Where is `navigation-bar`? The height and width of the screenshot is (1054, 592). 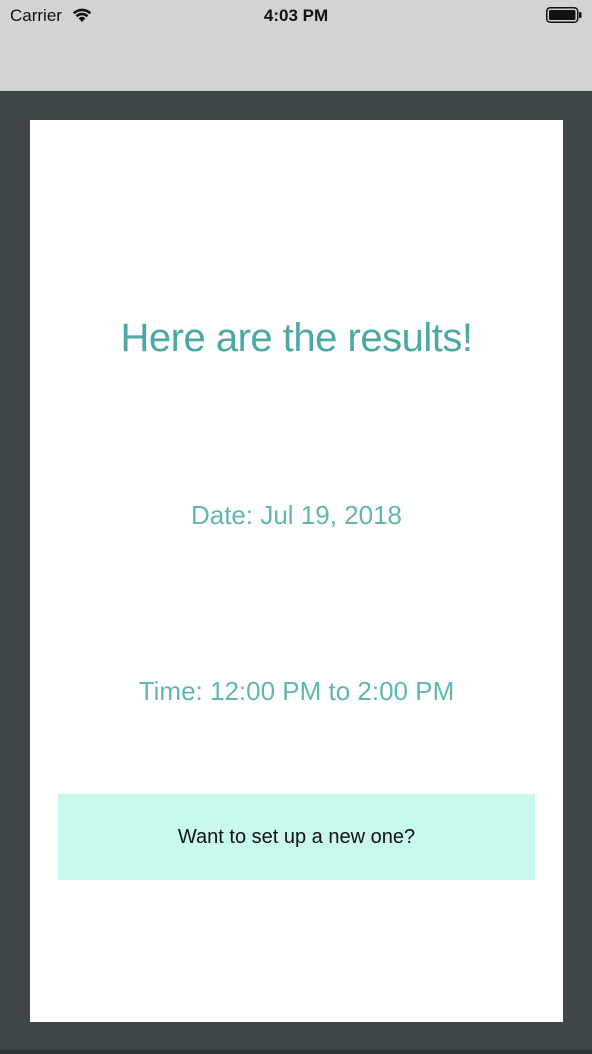
navigation-bar is located at coordinates (296, 61).